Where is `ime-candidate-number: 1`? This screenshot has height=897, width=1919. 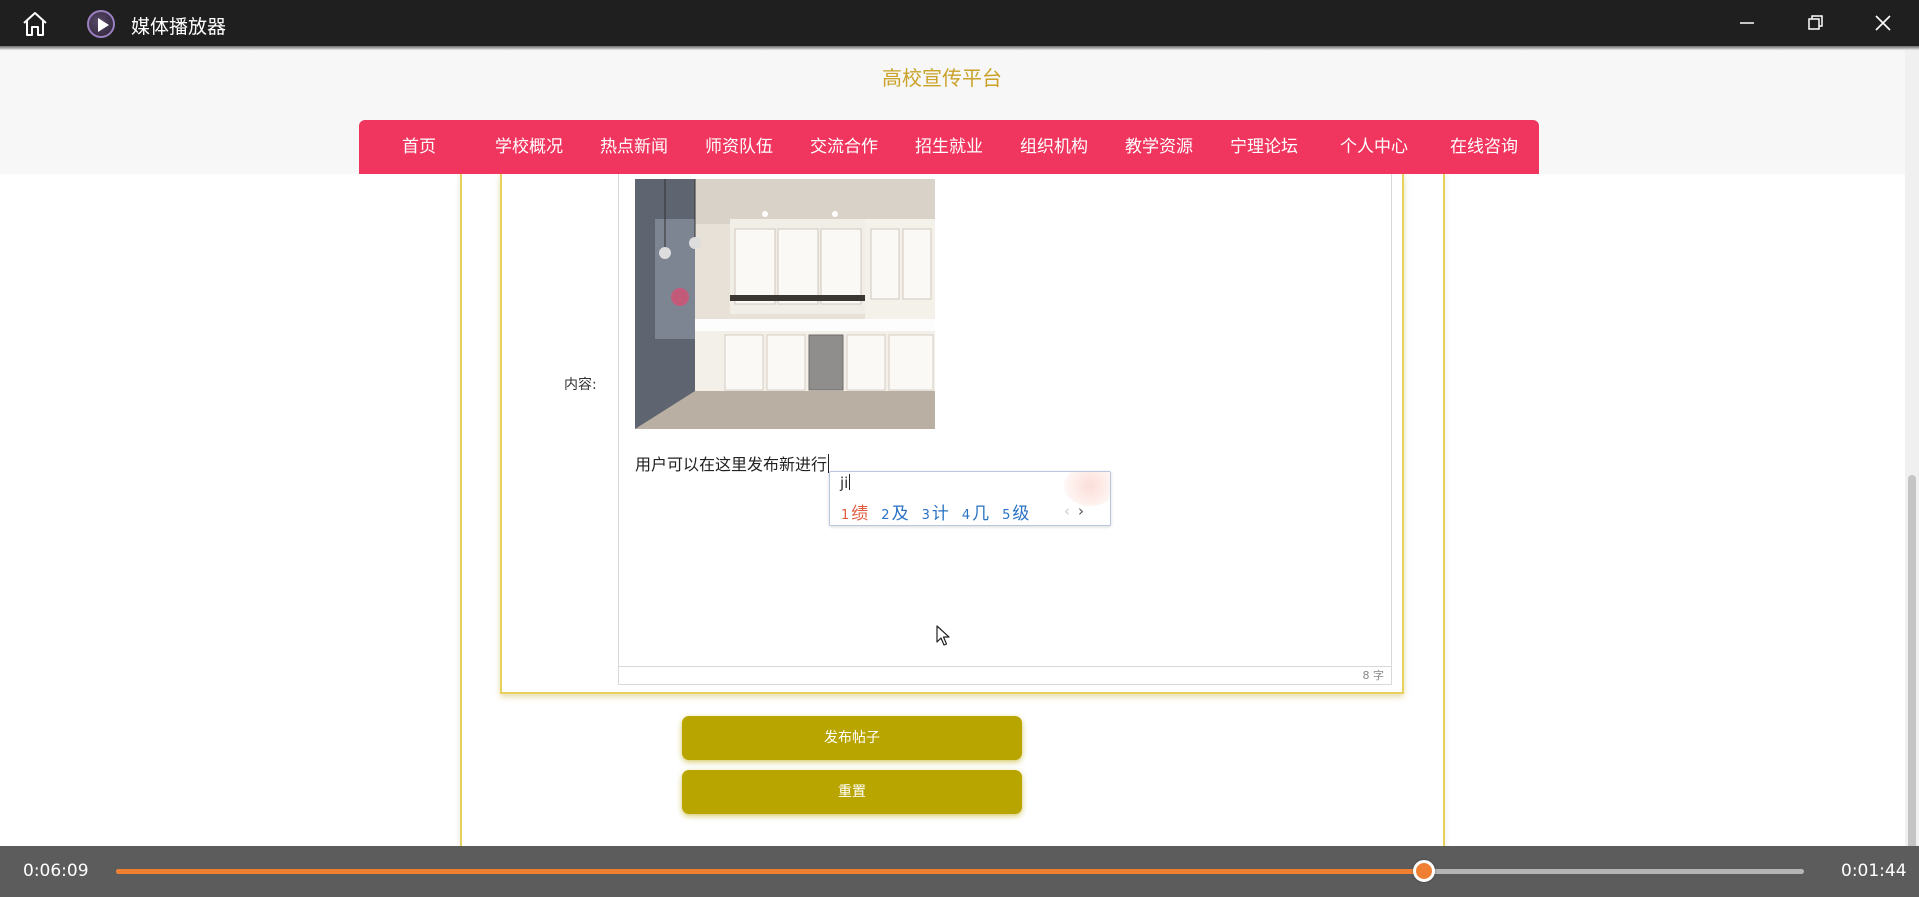
ime-candidate-number: 1 is located at coordinates (845, 515).